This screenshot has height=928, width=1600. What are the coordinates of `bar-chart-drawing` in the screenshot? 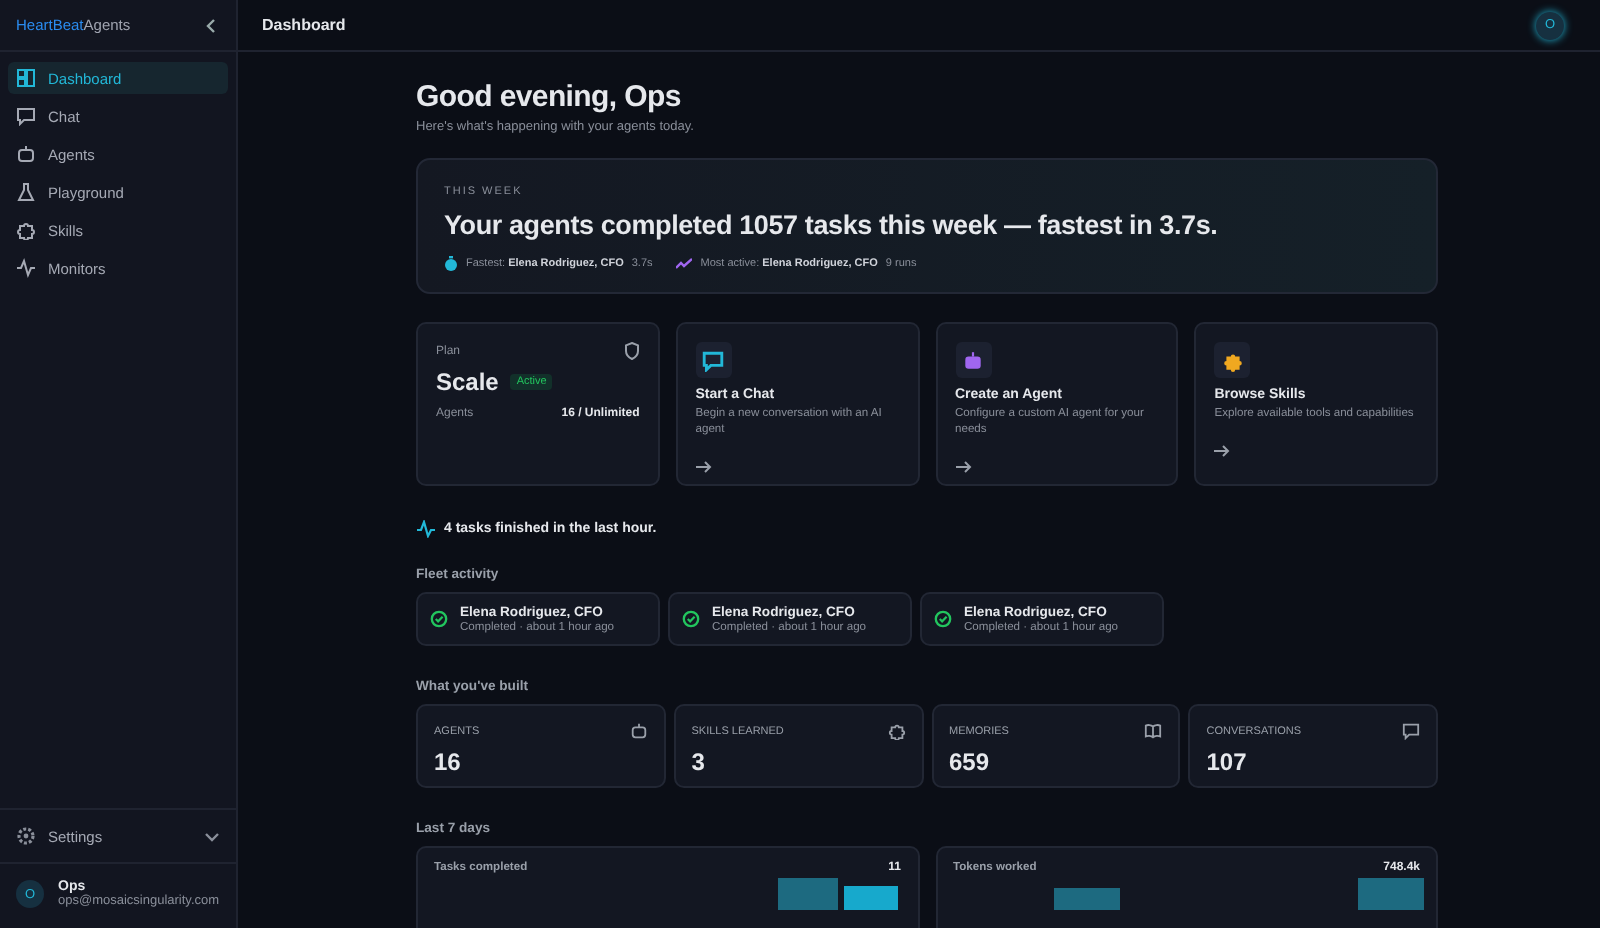 It's located at (837, 894).